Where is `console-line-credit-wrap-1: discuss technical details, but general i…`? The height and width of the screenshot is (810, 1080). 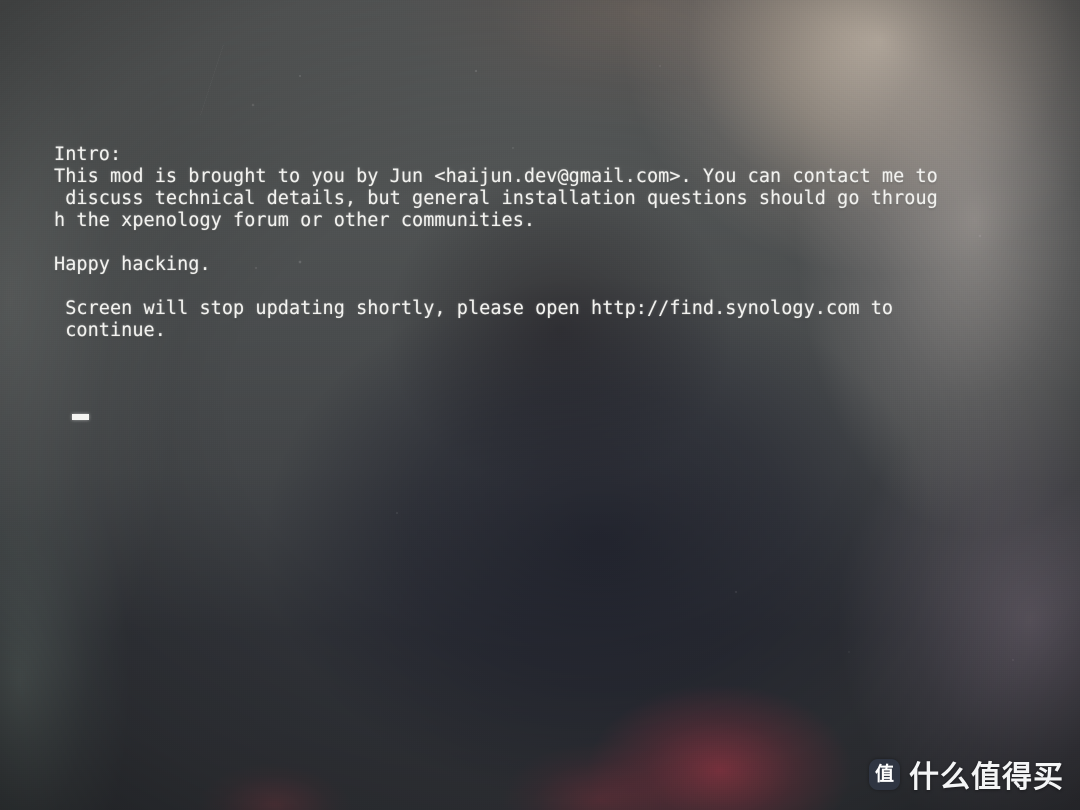 console-line-credit-wrap-1: discuss technical details, but general i… is located at coordinates (496, 198).